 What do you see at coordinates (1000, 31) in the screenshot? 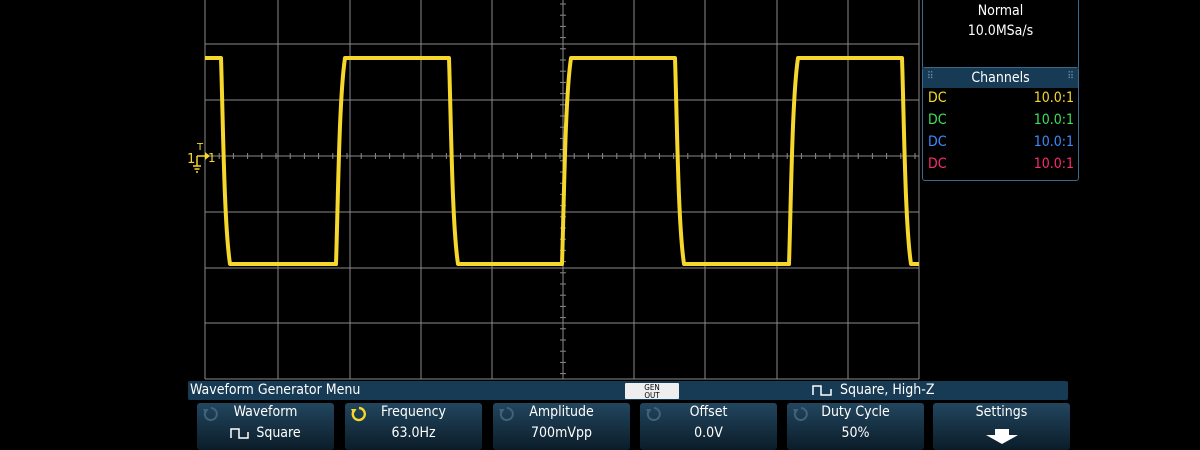
I see `sample-rate: 10.0MSa/s` at bounding box center [1000, 31].